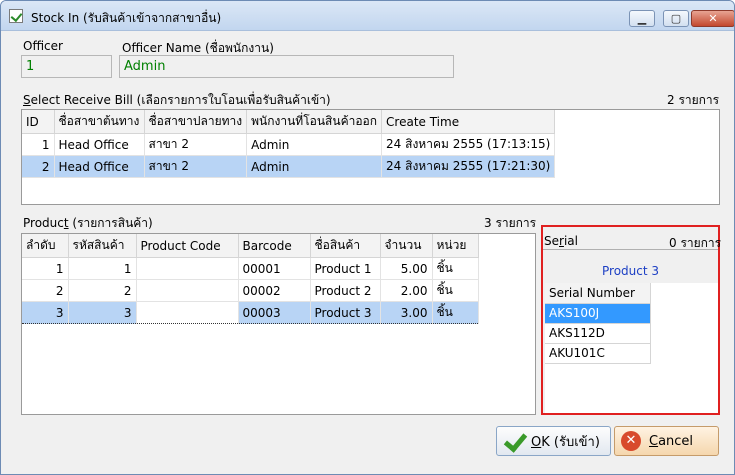 This screenshot has height=475, width=735. Describe the element at coordinates (345, 312) in the screenshot. I see `cell-product-name: Product 3` at that location.